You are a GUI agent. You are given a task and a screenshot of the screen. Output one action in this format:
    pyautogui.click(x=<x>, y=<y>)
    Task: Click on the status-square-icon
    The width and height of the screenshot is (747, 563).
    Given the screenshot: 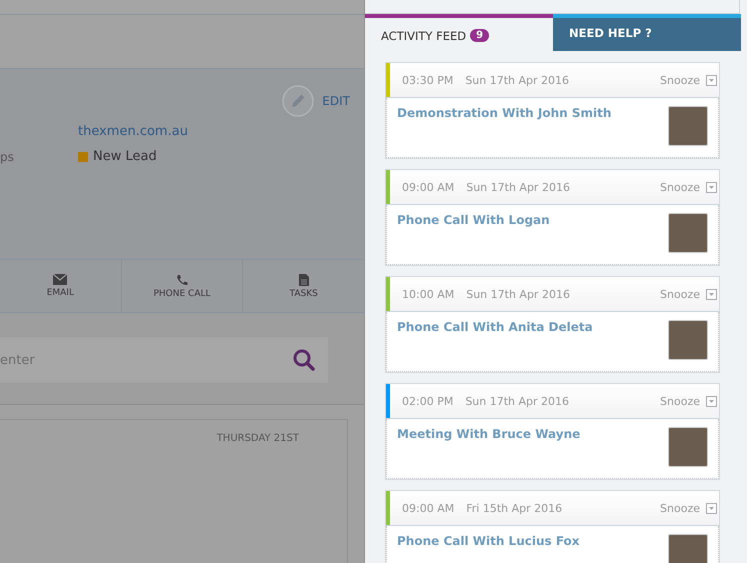 What is the action you would take?
    pyautogui.click(x=83, y=157)
    